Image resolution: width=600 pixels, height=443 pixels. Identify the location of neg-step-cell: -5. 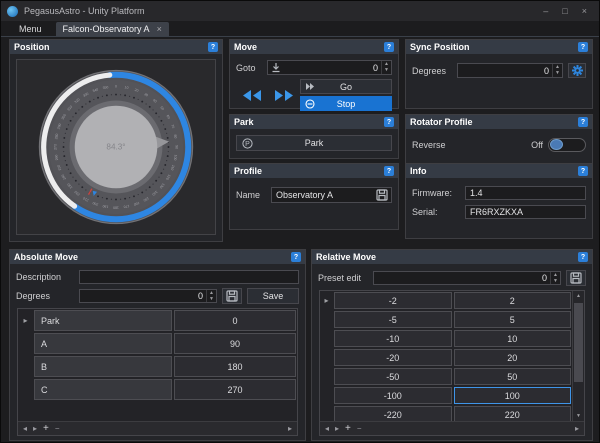
(393, 319).